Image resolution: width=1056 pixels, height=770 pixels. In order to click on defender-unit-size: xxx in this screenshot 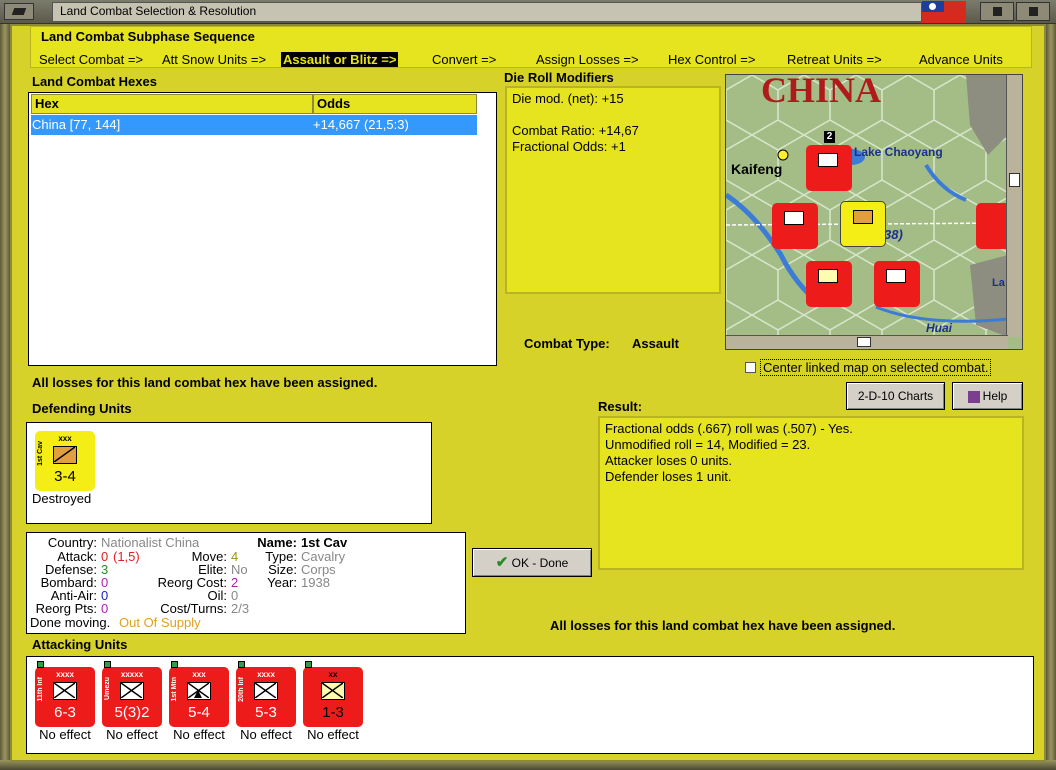, I will do `click(65, 438)`.